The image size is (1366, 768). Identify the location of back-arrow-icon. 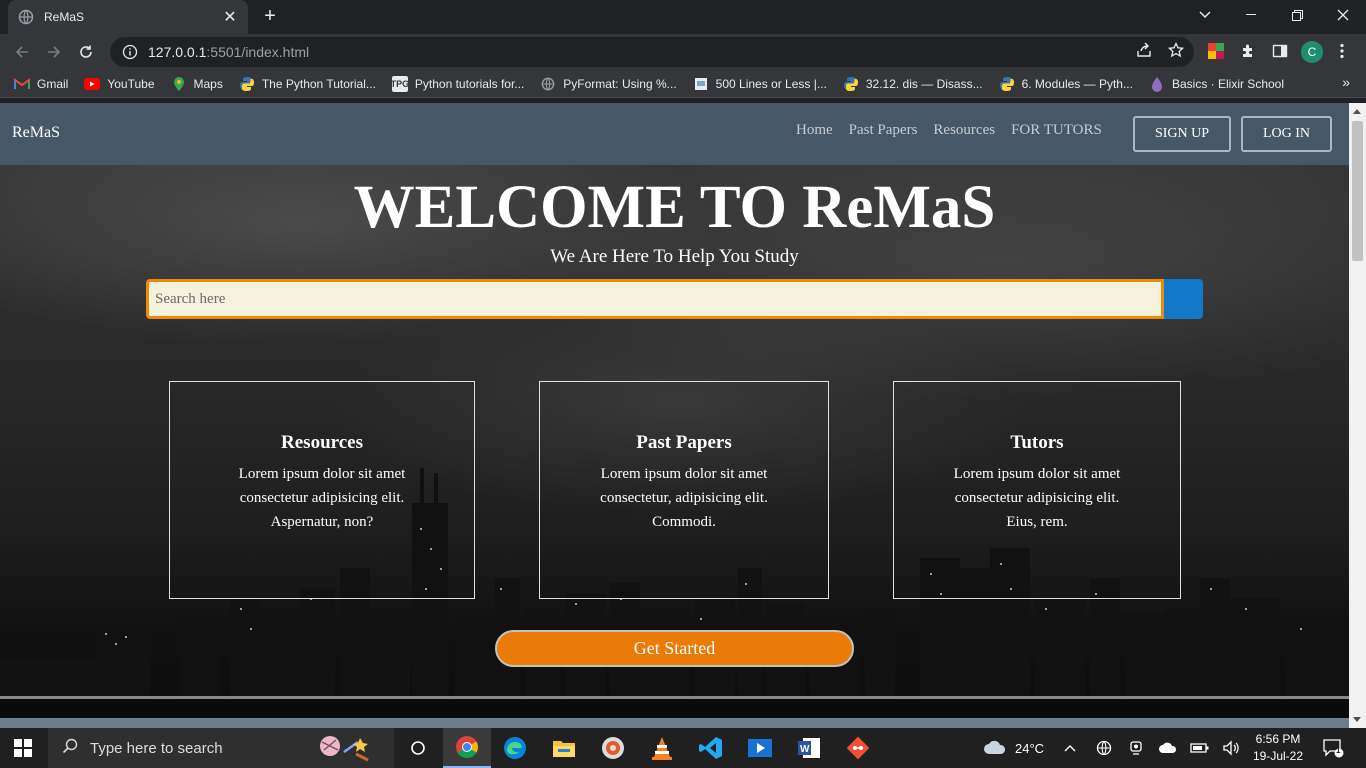
(22, 52).